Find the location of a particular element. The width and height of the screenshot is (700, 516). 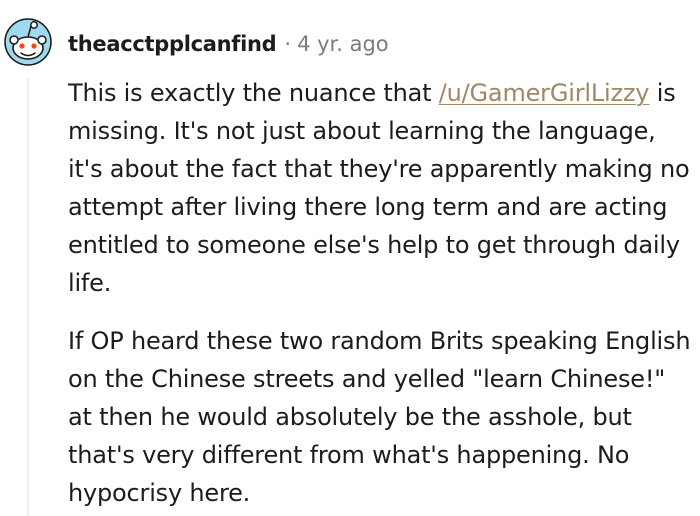

paragraph-text: This is exactly the nuance that is located at coordinates (253, 93).